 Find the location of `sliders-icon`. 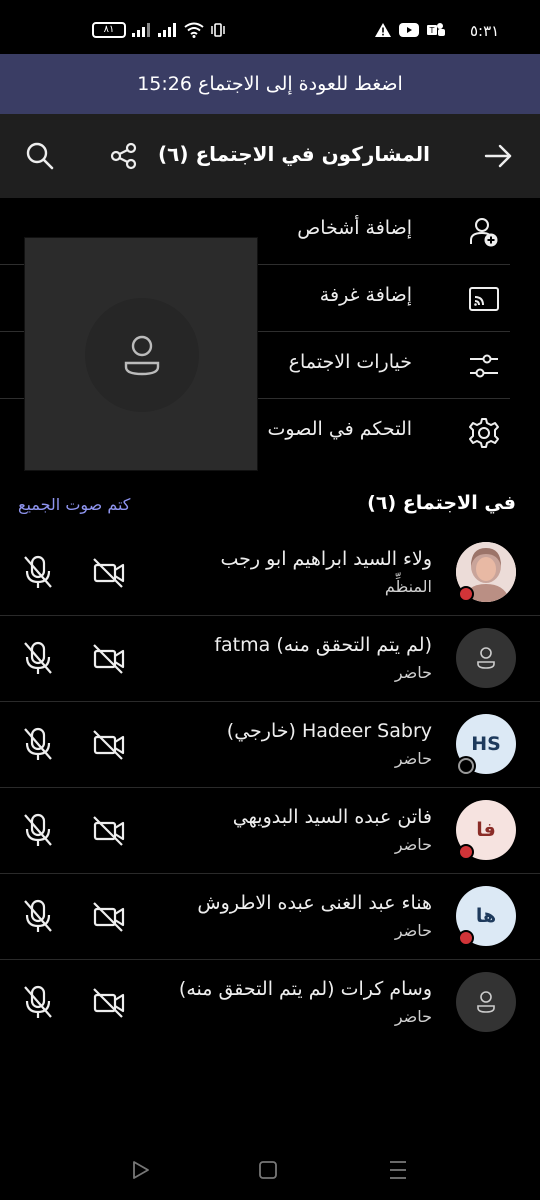

sliders-icon is located at coordinates (484, 366).